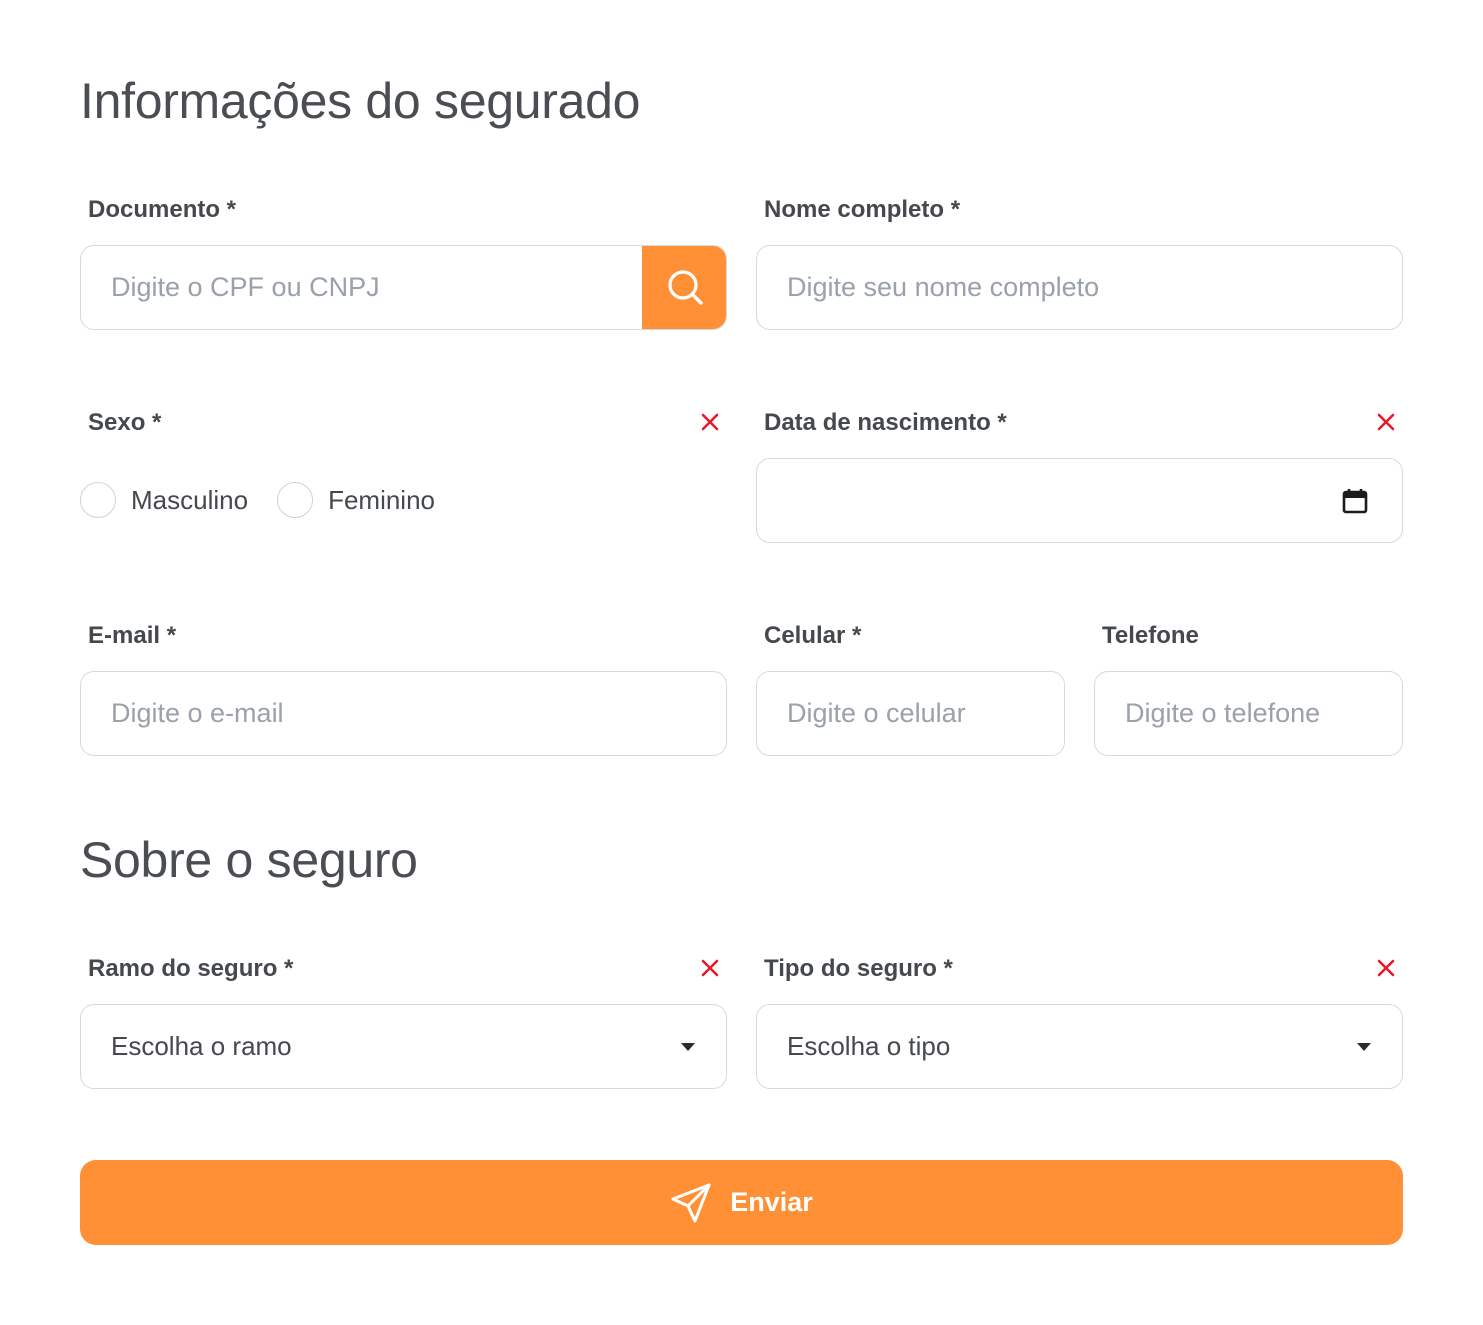 The height and width of the screenshot is (1325, 1483). Describe the element at coordinates (125, 422) in the screenshot. I see `sex-label: Sexo *` at that location.